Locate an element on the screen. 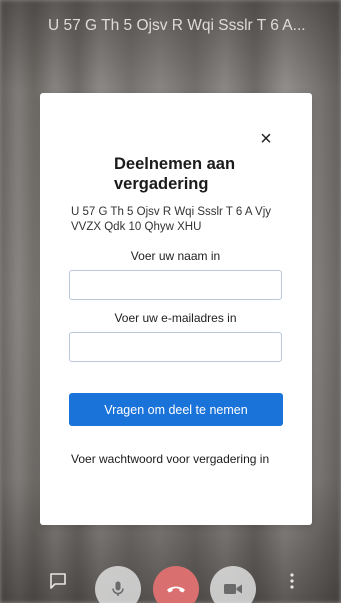 This screenshot has height=603, width=341. chat-button is located at coordinates (58, 581).